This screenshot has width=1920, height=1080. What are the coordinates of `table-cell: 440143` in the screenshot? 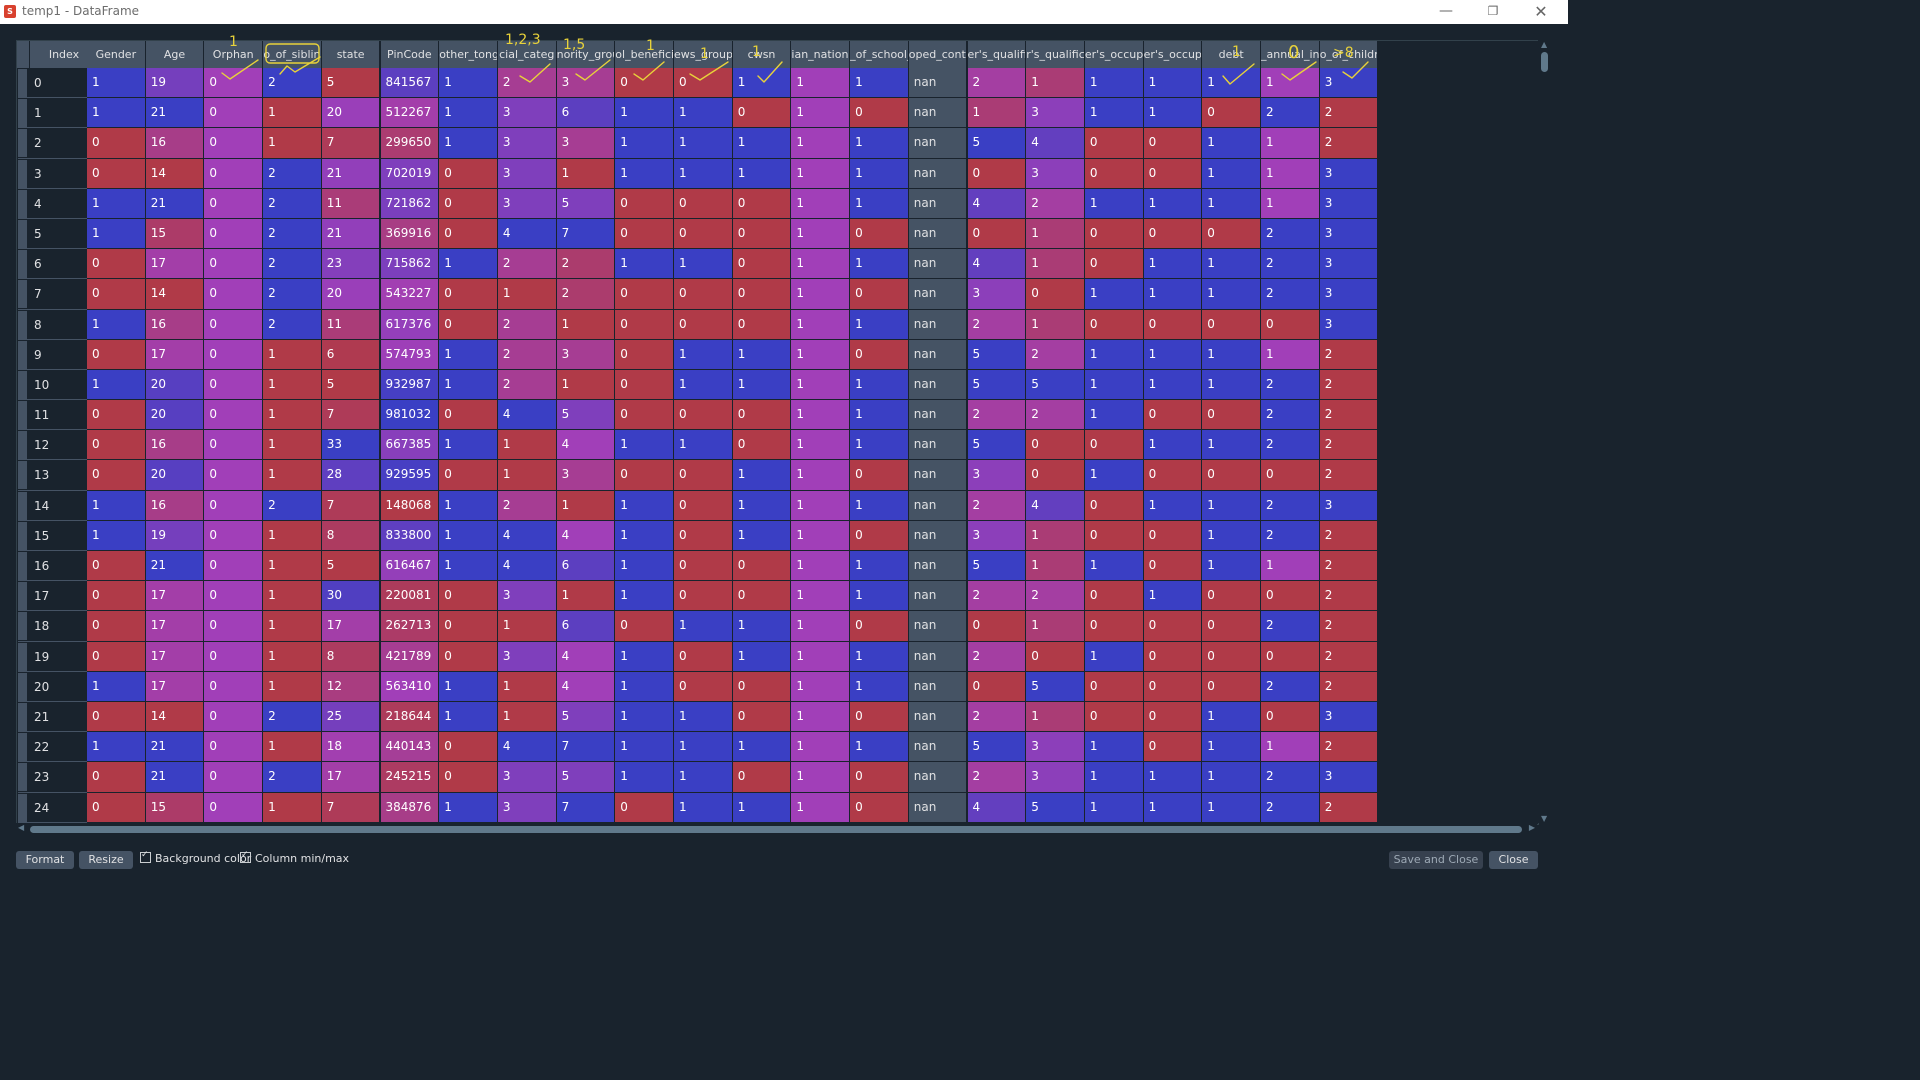 It's located at (410, 747).